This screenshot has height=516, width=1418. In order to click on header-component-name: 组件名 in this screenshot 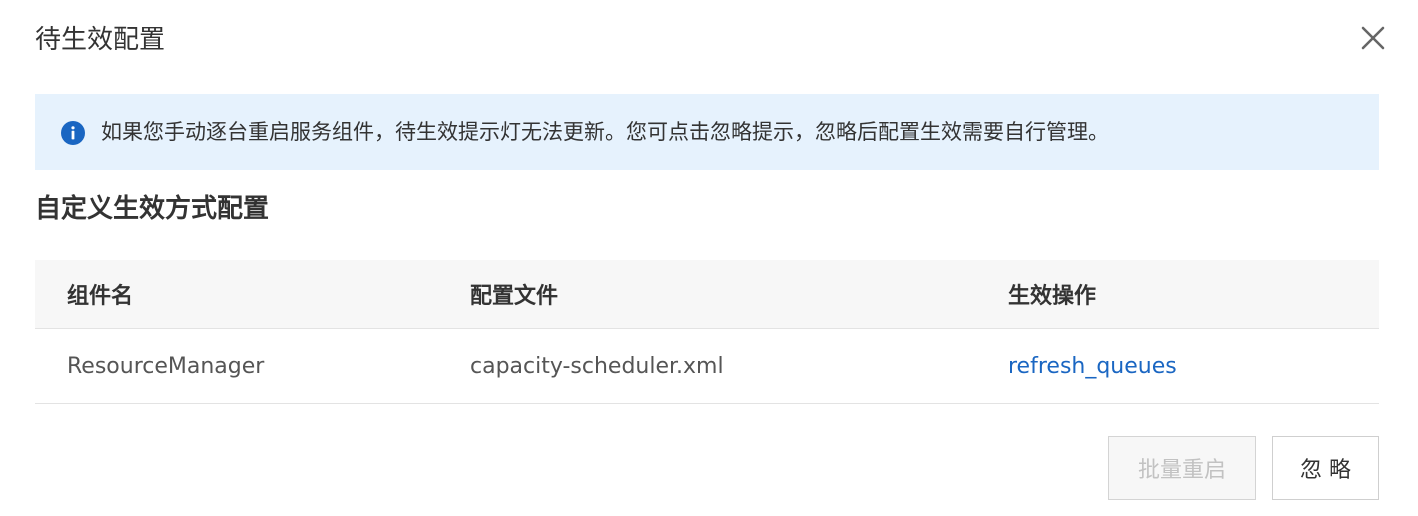, I will do `click(100, 296)`.